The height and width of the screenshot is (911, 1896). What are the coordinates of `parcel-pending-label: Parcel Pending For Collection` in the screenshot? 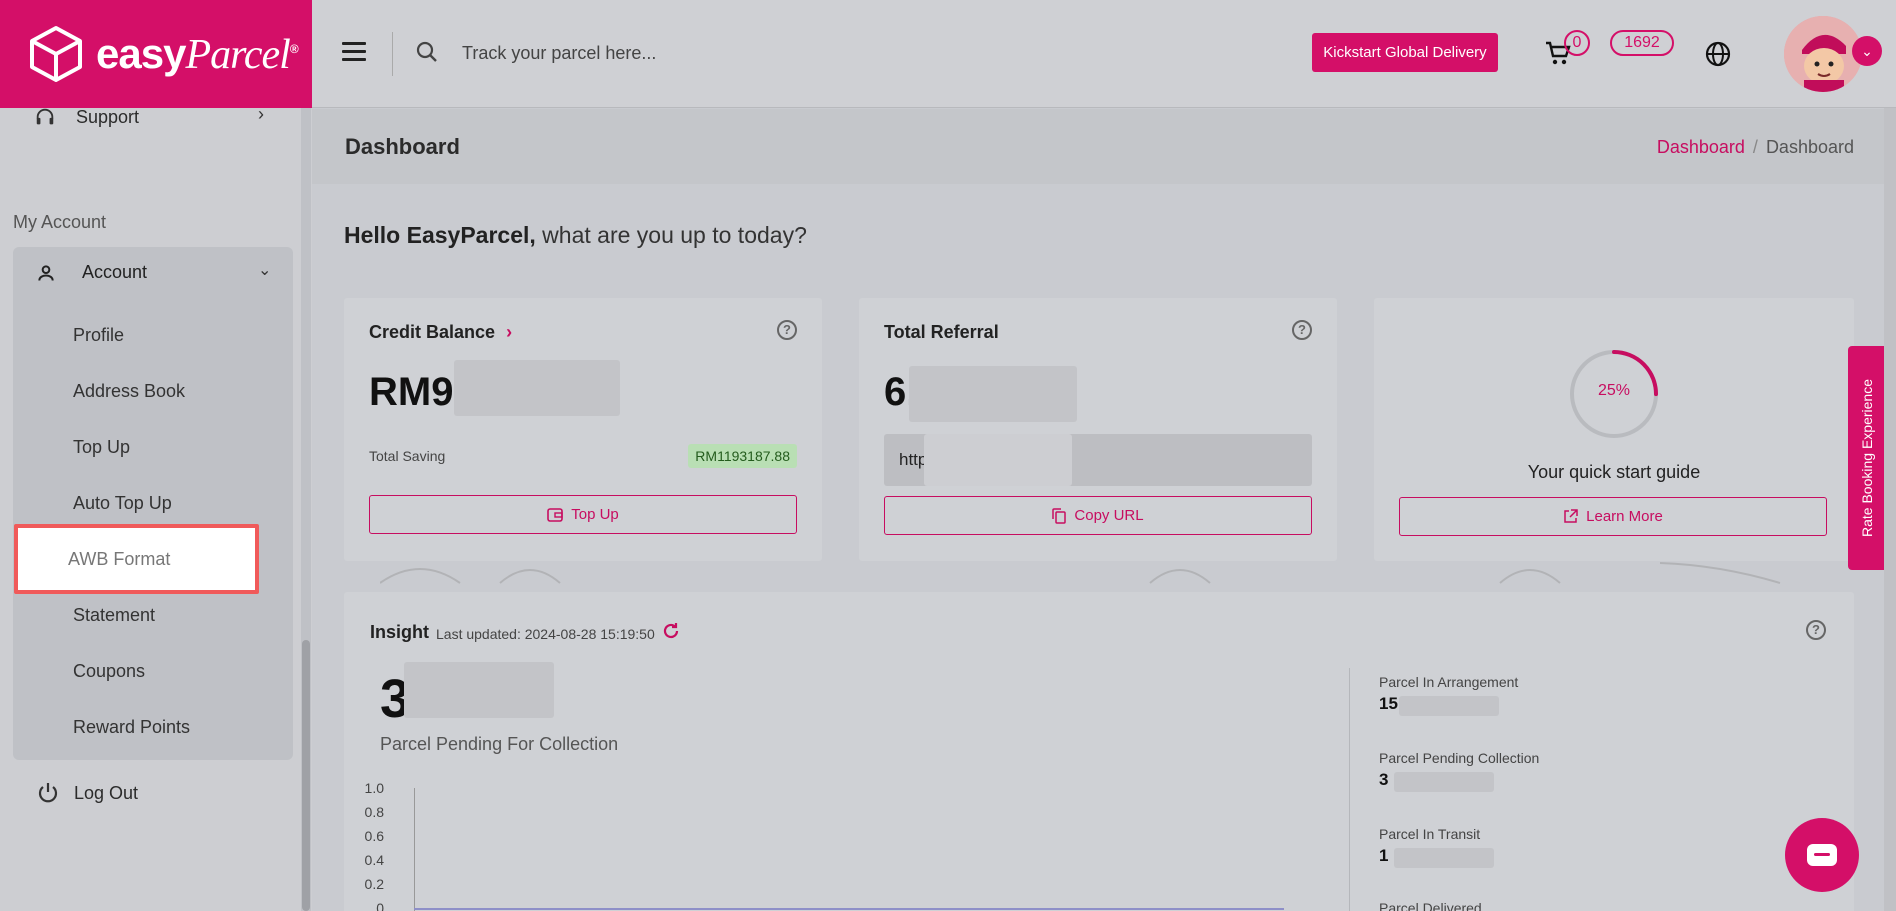 It's located at (499, 744).